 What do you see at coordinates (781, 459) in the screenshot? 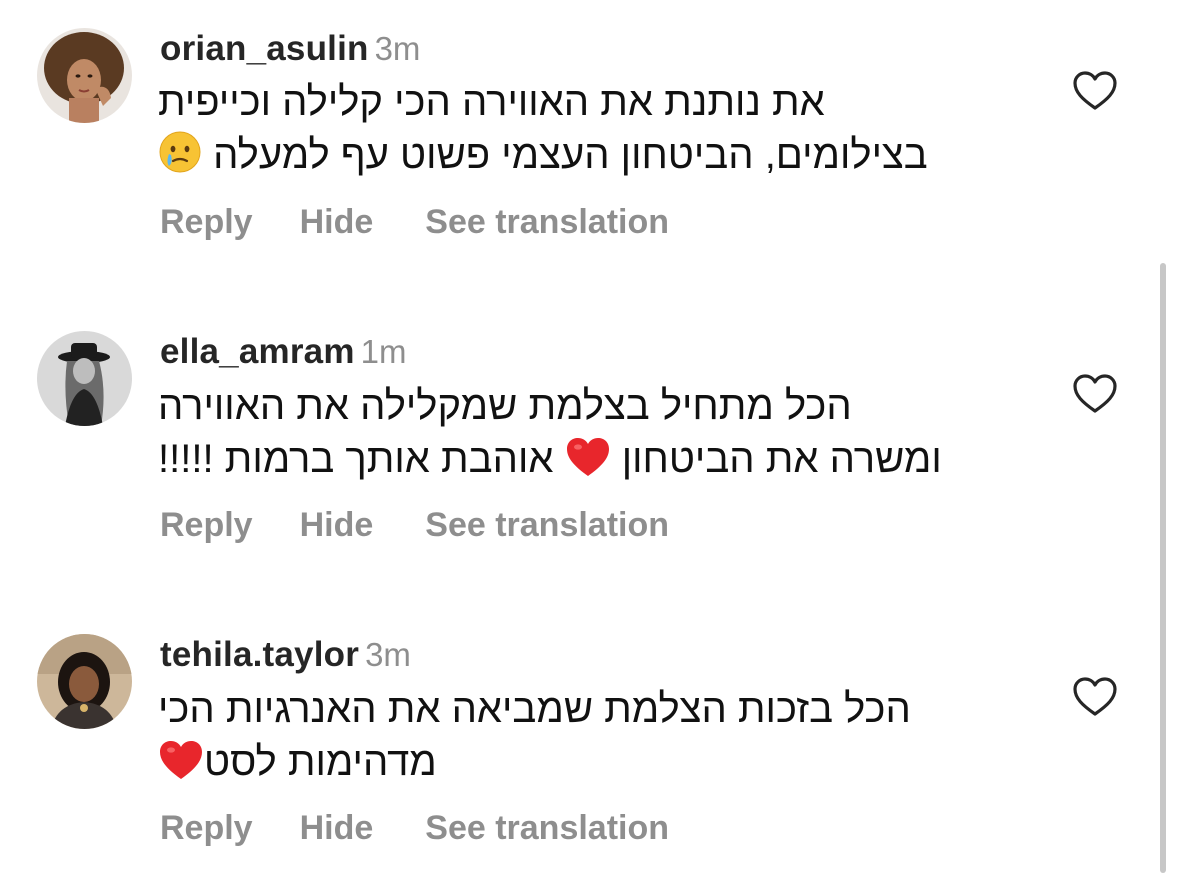
I see `comment-line-text: ומשרה את הביטחון` at bounding box center [781, 459].